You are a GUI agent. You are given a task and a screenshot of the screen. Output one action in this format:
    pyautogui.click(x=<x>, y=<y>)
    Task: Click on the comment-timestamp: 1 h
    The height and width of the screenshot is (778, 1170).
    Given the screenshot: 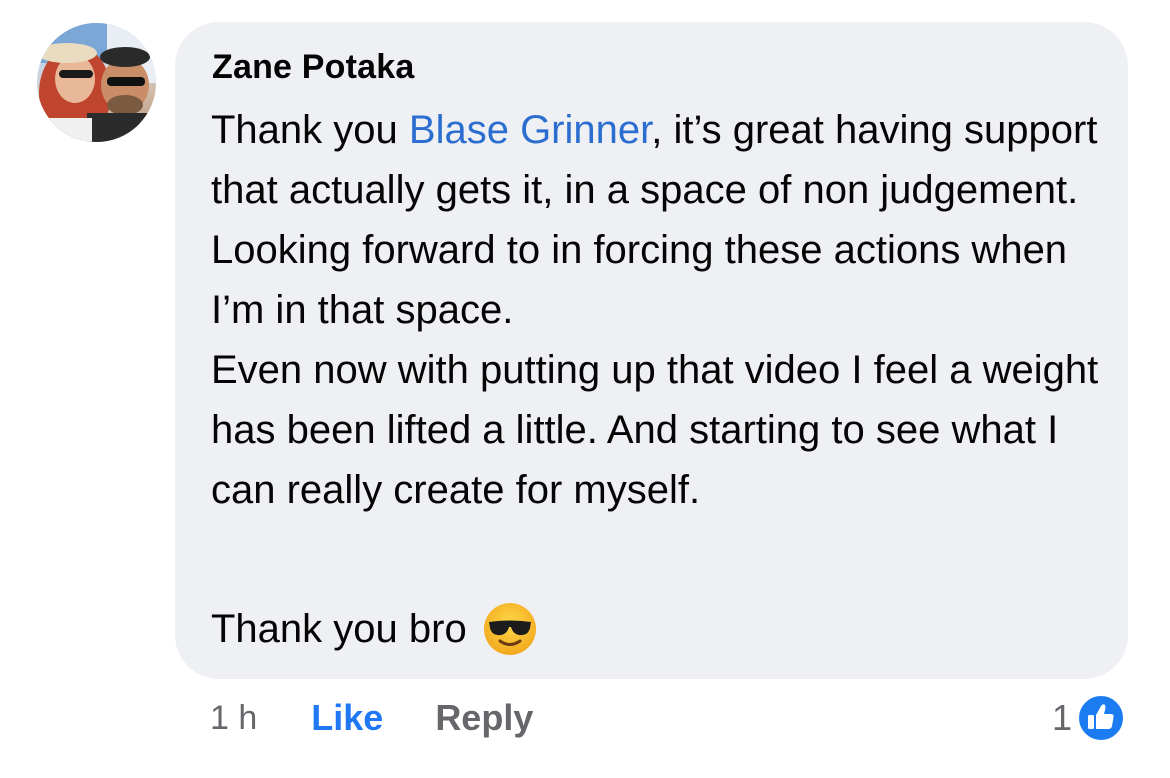 What is the action you would take?
    pyautogui.click(x=233, y=718)
    